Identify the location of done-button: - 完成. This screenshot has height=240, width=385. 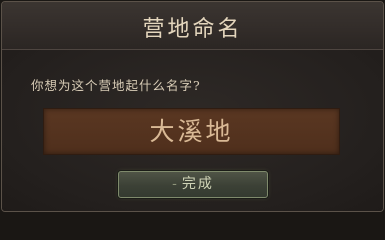
(193, 184).